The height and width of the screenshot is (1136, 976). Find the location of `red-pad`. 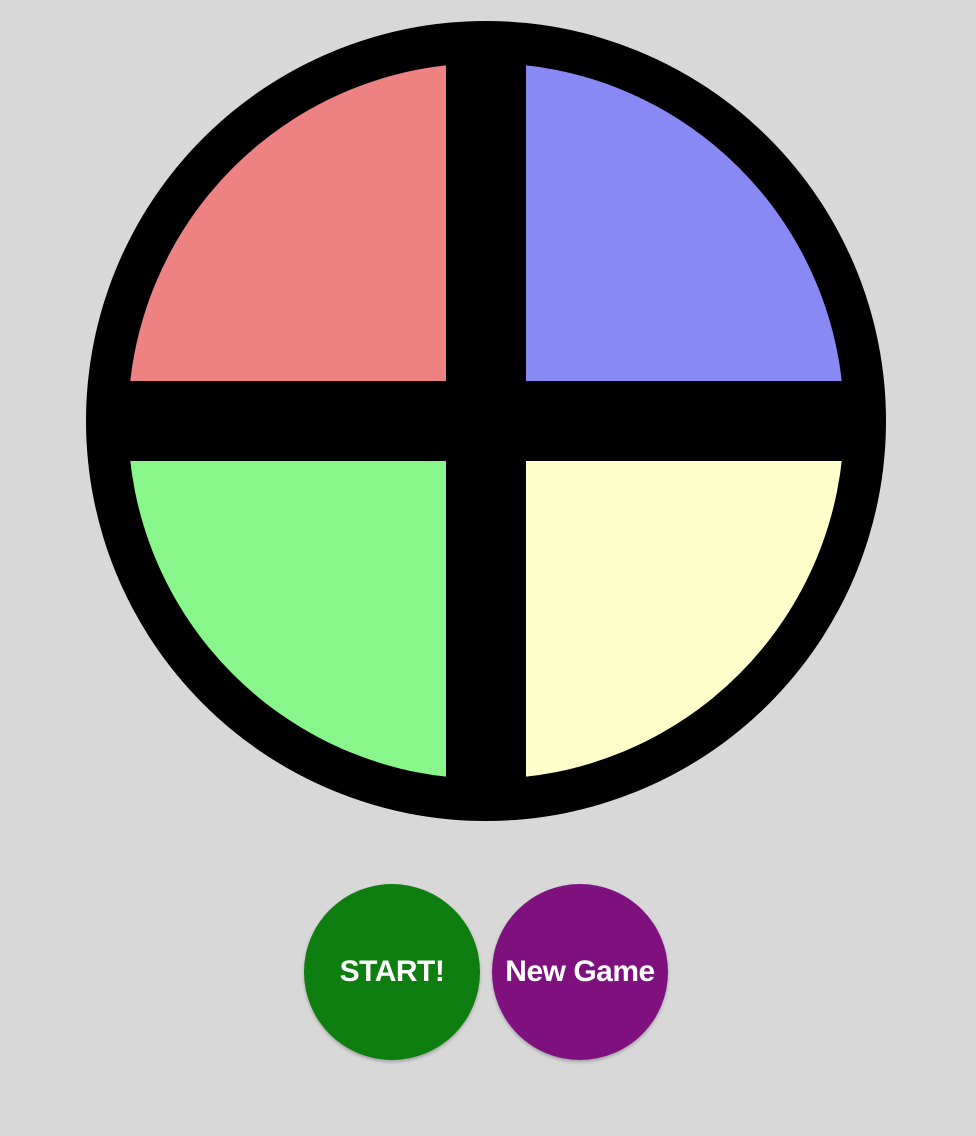

red-pad is located at coordinates (287, 222).